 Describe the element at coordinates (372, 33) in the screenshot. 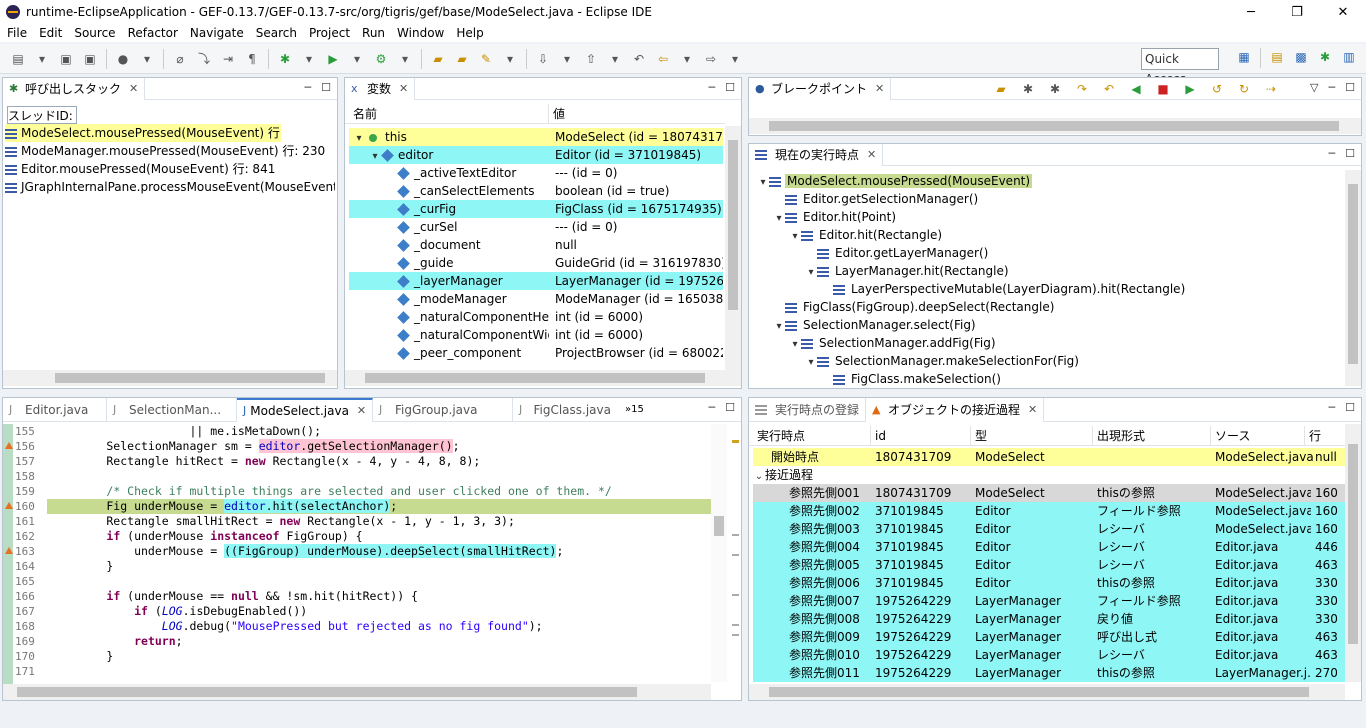

I see `menu-run: Run` at that location.